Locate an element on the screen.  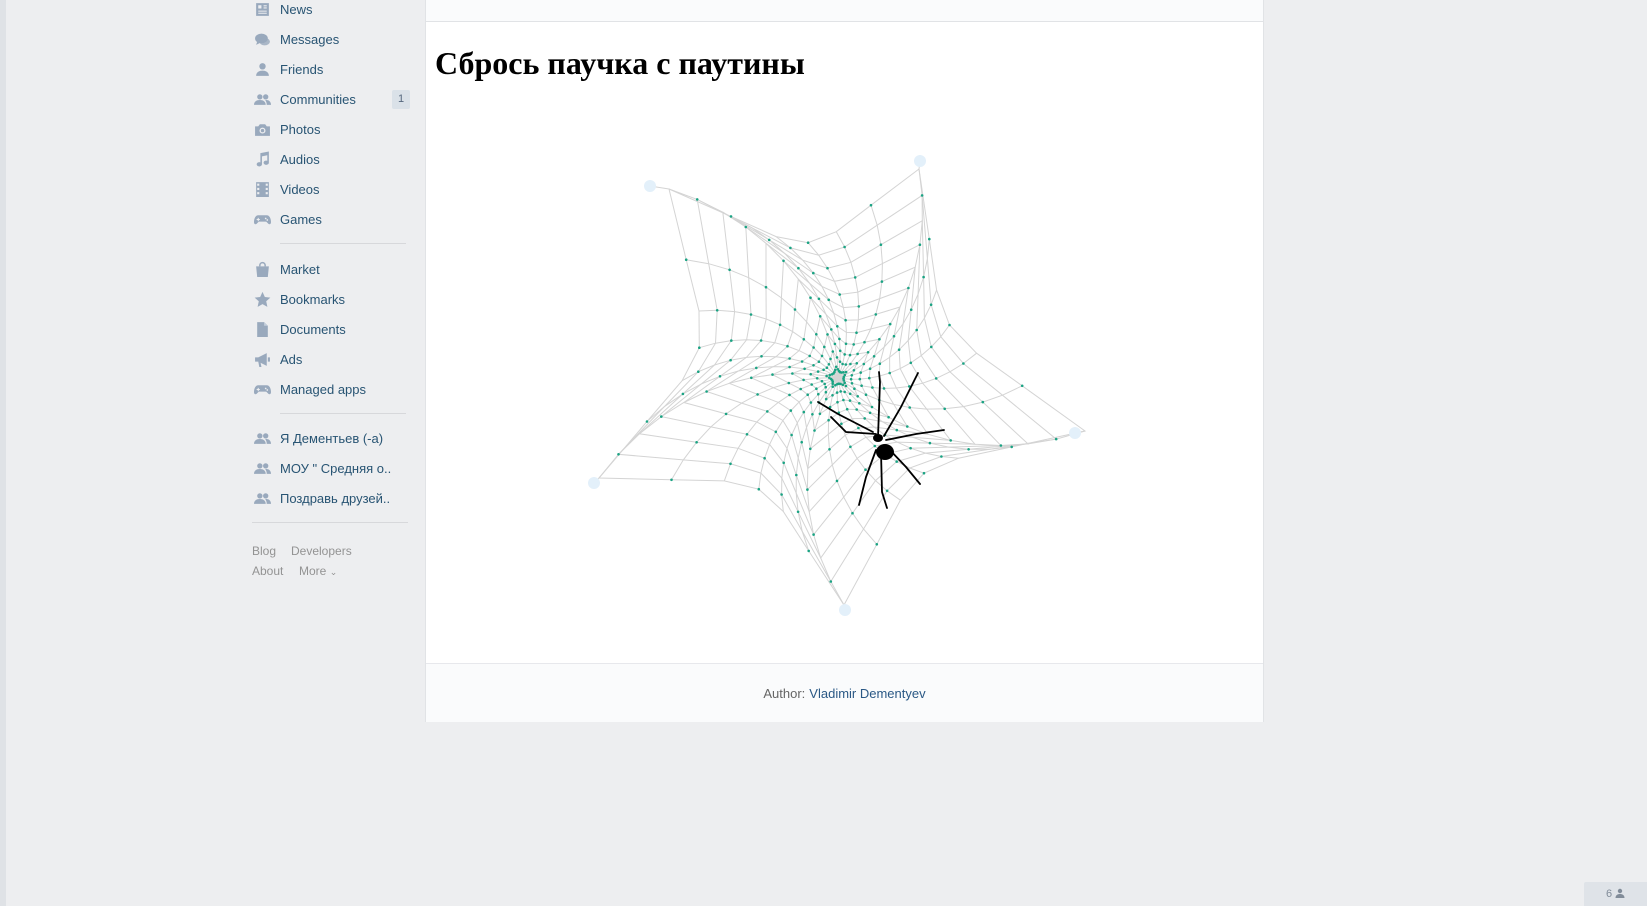
sidebar-item-photos: Photos is located at coordinates (331, 129).